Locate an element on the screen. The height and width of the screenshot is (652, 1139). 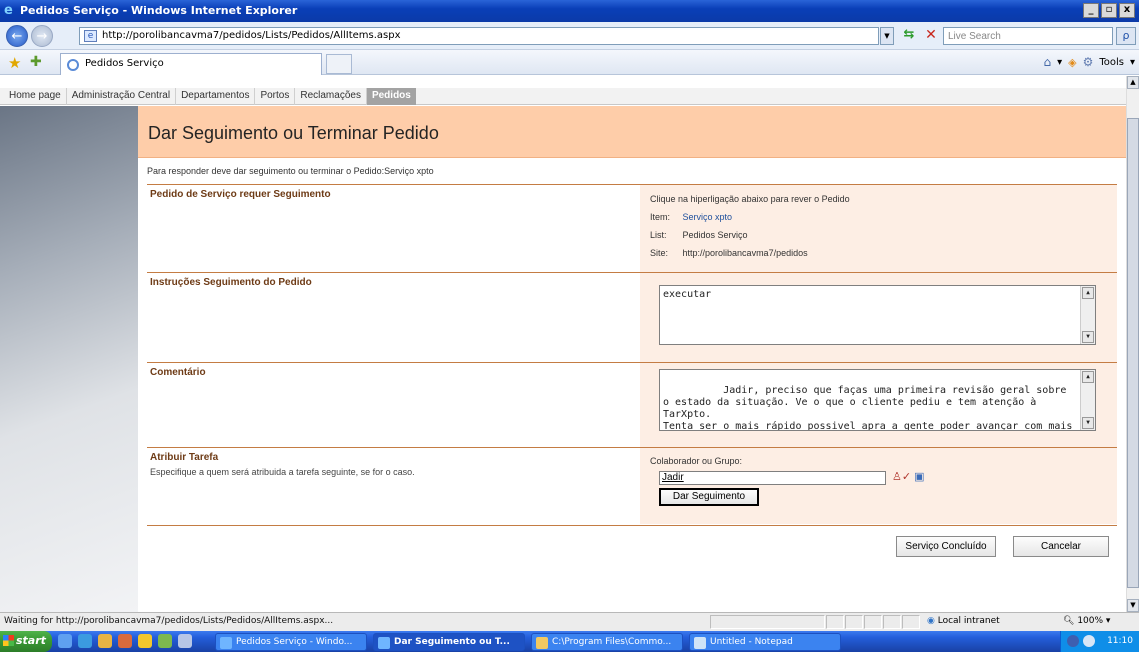
command-bar: ⌂ ▾ ◈ ⚙ Tools ▾ is located at coordinates (1089, 62).